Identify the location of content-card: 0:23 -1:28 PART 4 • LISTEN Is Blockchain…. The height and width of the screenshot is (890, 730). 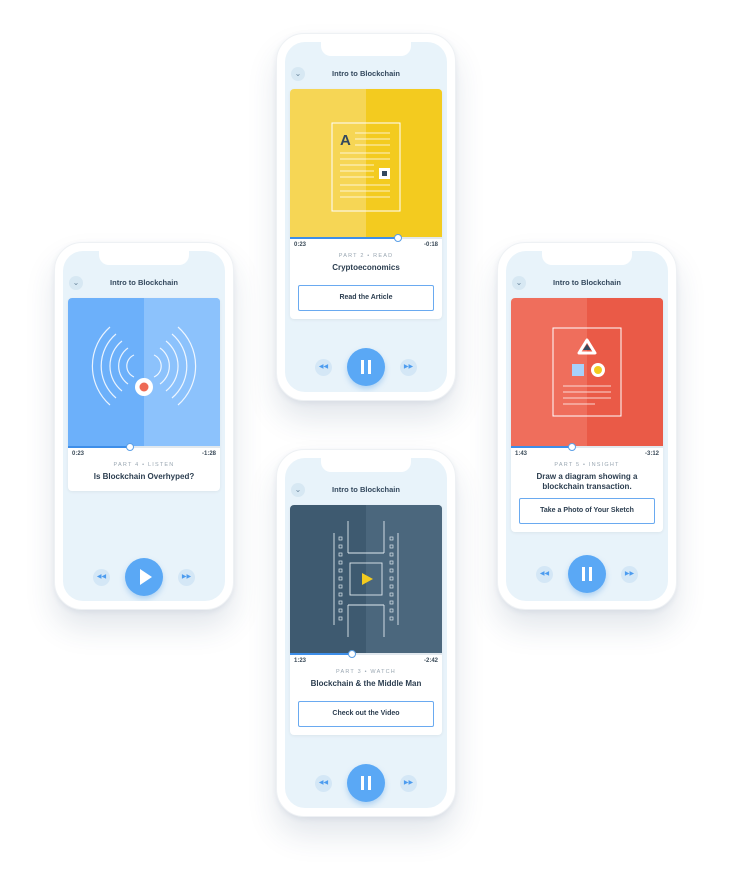
(144, 394).